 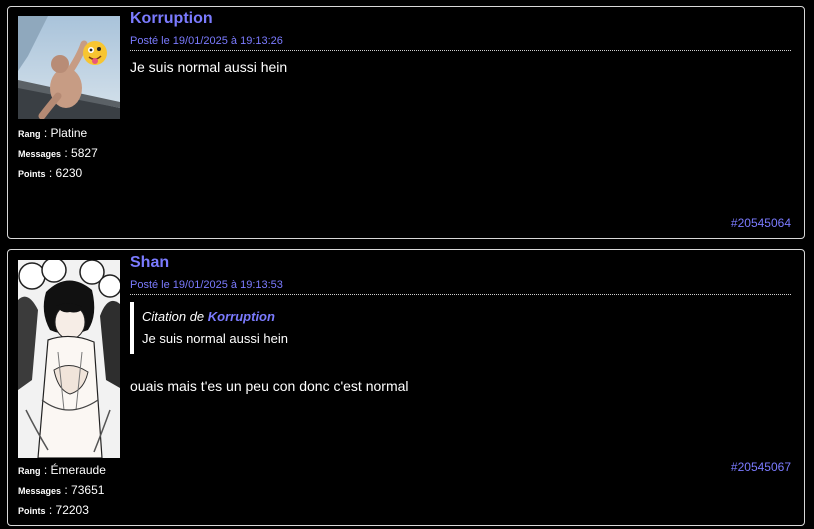 What do you see at coordinates (53, 510) in the screenshot?
I see `points-row: Points : 72203` at bounding box center [53, 510].